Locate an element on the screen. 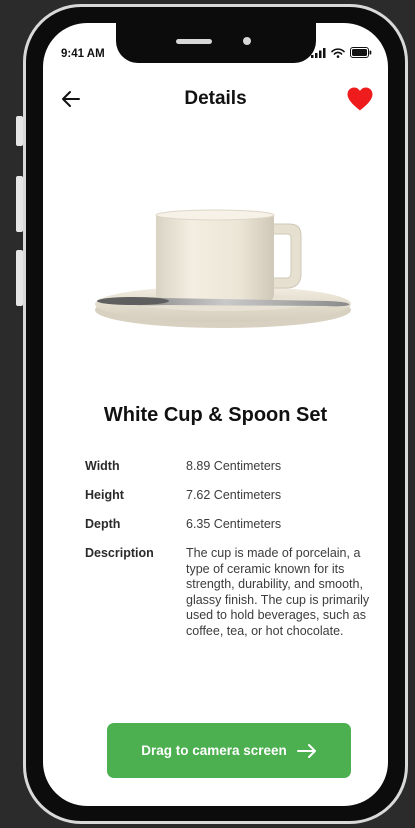  spec-value: 6.35 Centimeters is located at coordinates (234, 524).